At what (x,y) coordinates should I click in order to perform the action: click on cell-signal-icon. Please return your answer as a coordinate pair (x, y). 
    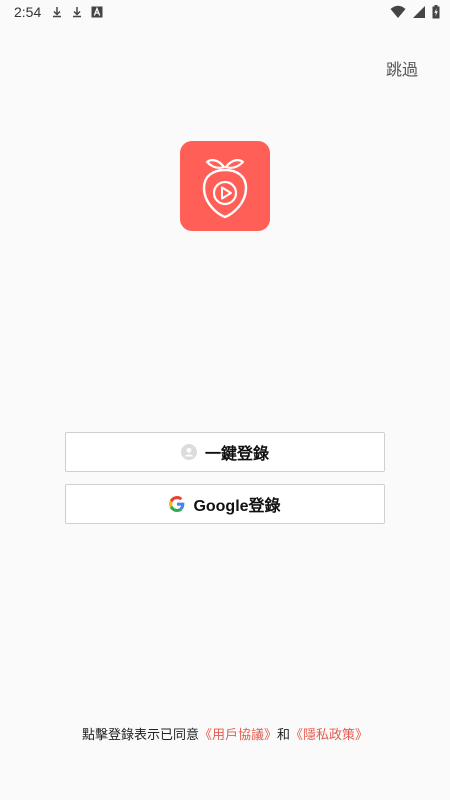
    Looking at the image, I should click on (419, 12).